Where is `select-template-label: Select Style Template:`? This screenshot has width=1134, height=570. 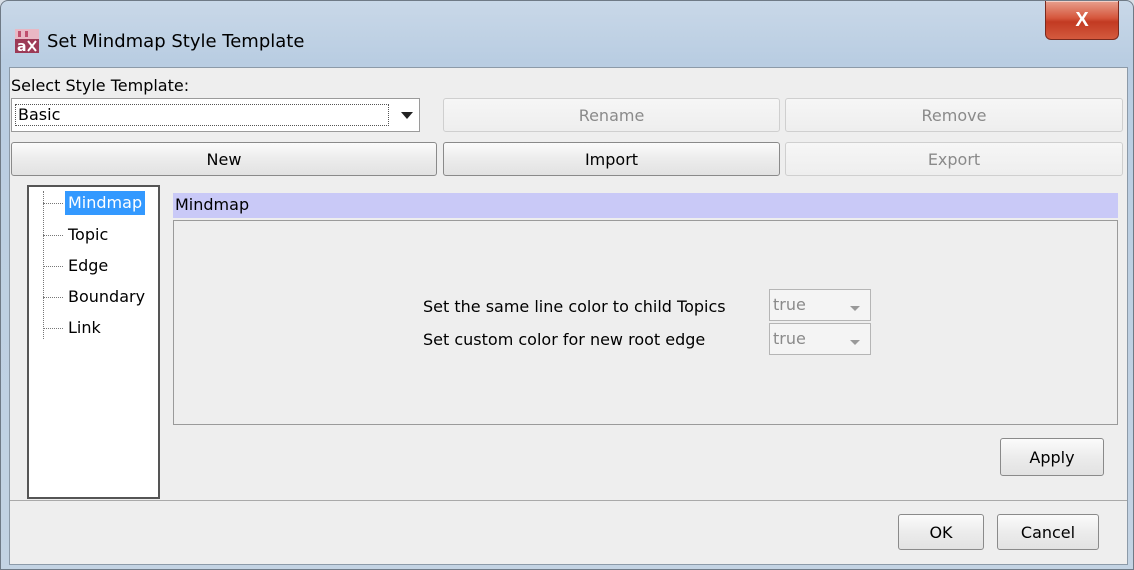
select-template-label: Select Style Template: is located at coordinates (100, 85).